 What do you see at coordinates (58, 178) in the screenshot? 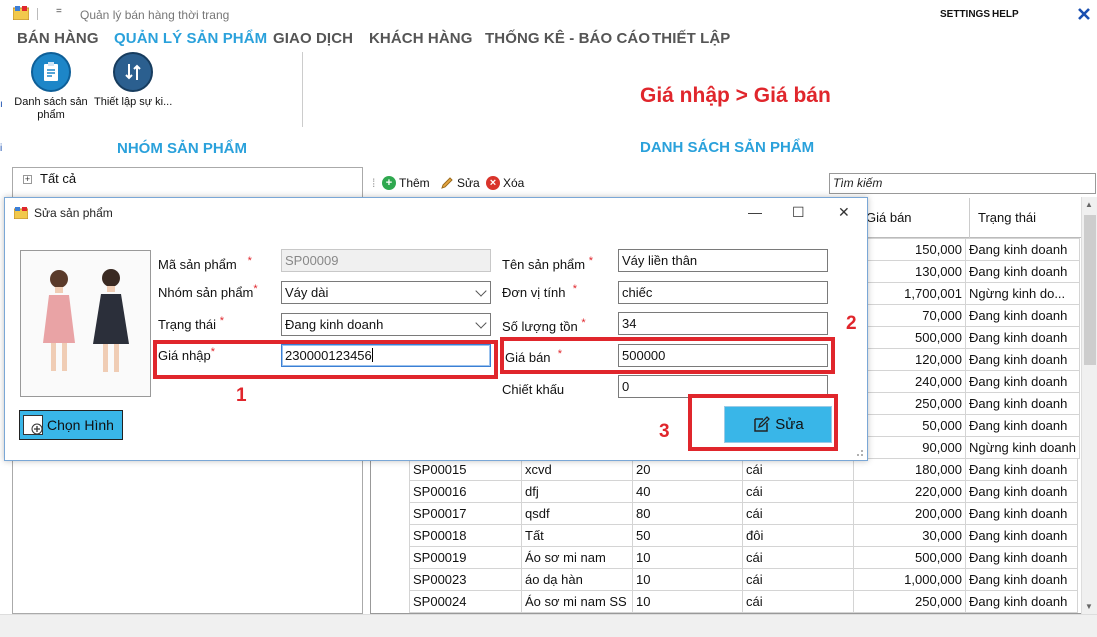
I see `tree-node-all: Tất cả` at bounding box center [58, 178].